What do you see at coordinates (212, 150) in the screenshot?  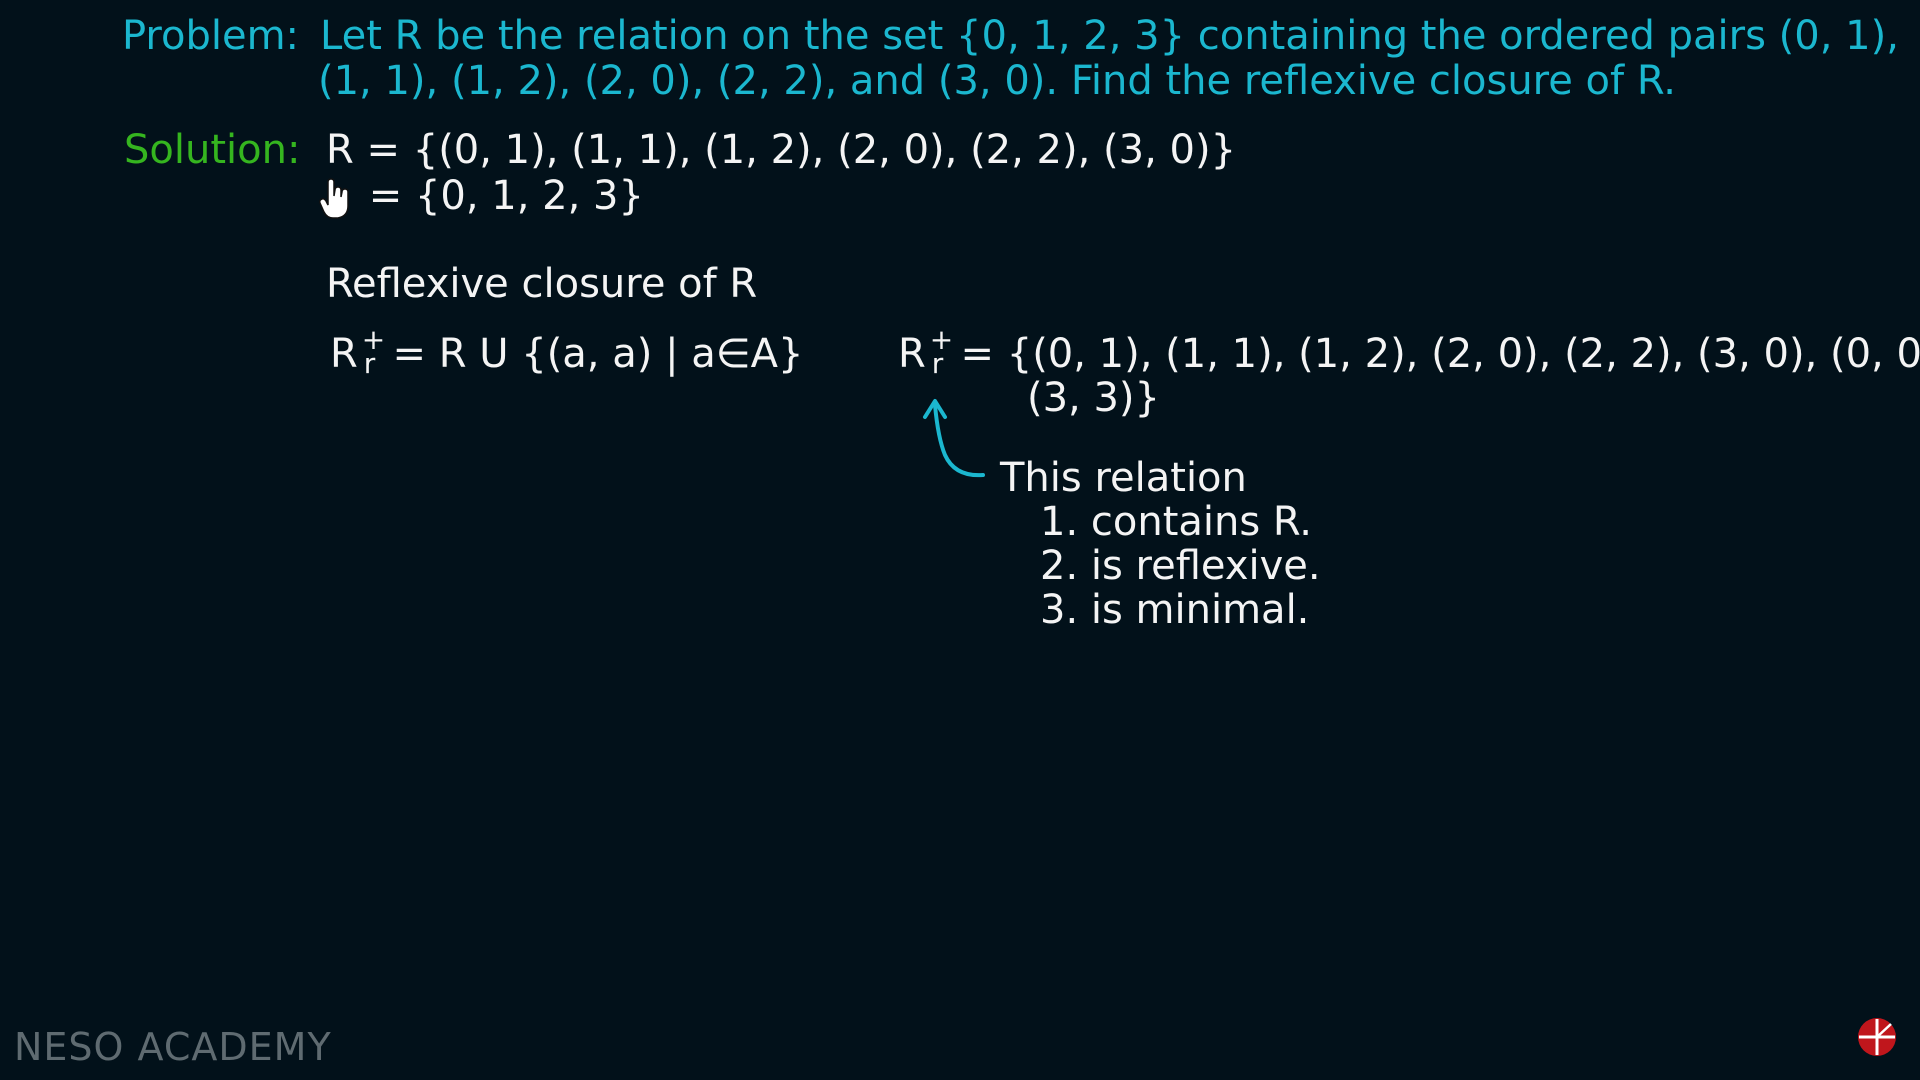 I see `solution-label: Solution:` at bounding box center [212, 150].